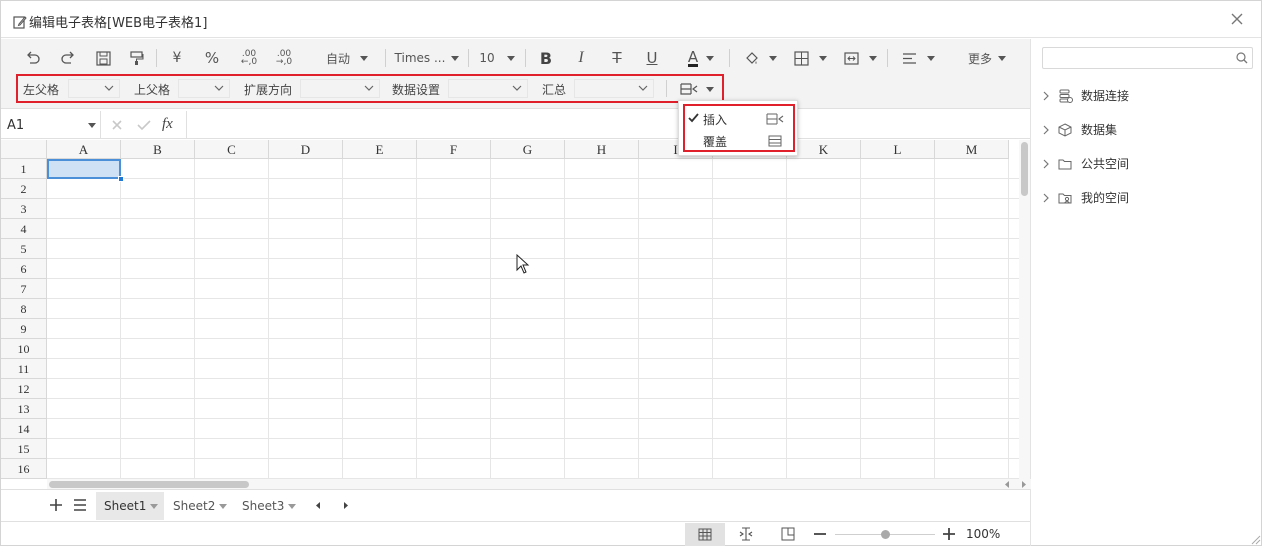 The height and width of the screenshot is (546, 1262). Describe the element at coordinates (24, 409) in the screenshot. I see `row-header: 13` at that location.